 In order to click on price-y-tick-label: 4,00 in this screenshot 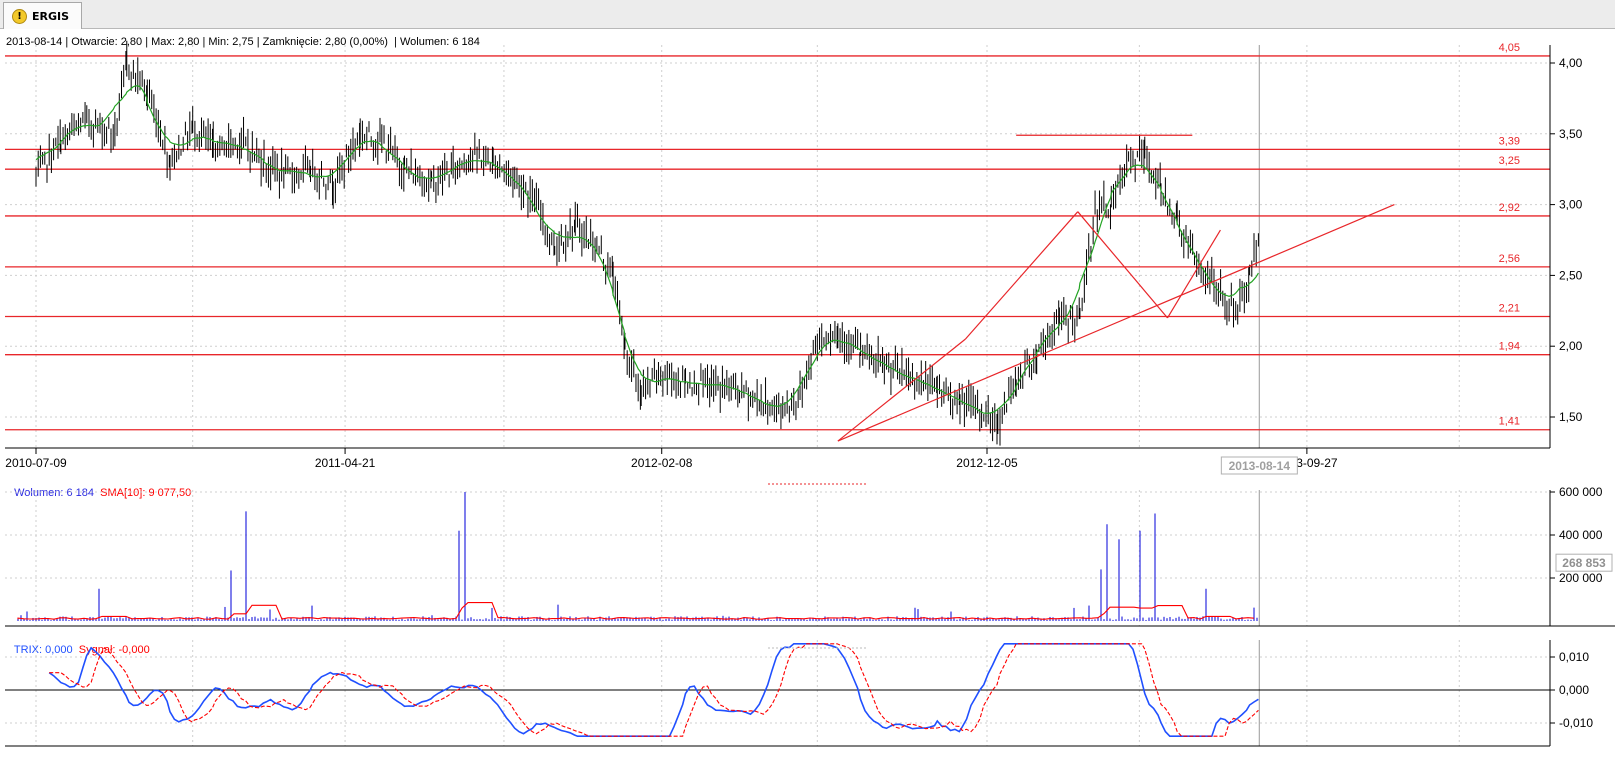, I will do `click(1571, 63)`.